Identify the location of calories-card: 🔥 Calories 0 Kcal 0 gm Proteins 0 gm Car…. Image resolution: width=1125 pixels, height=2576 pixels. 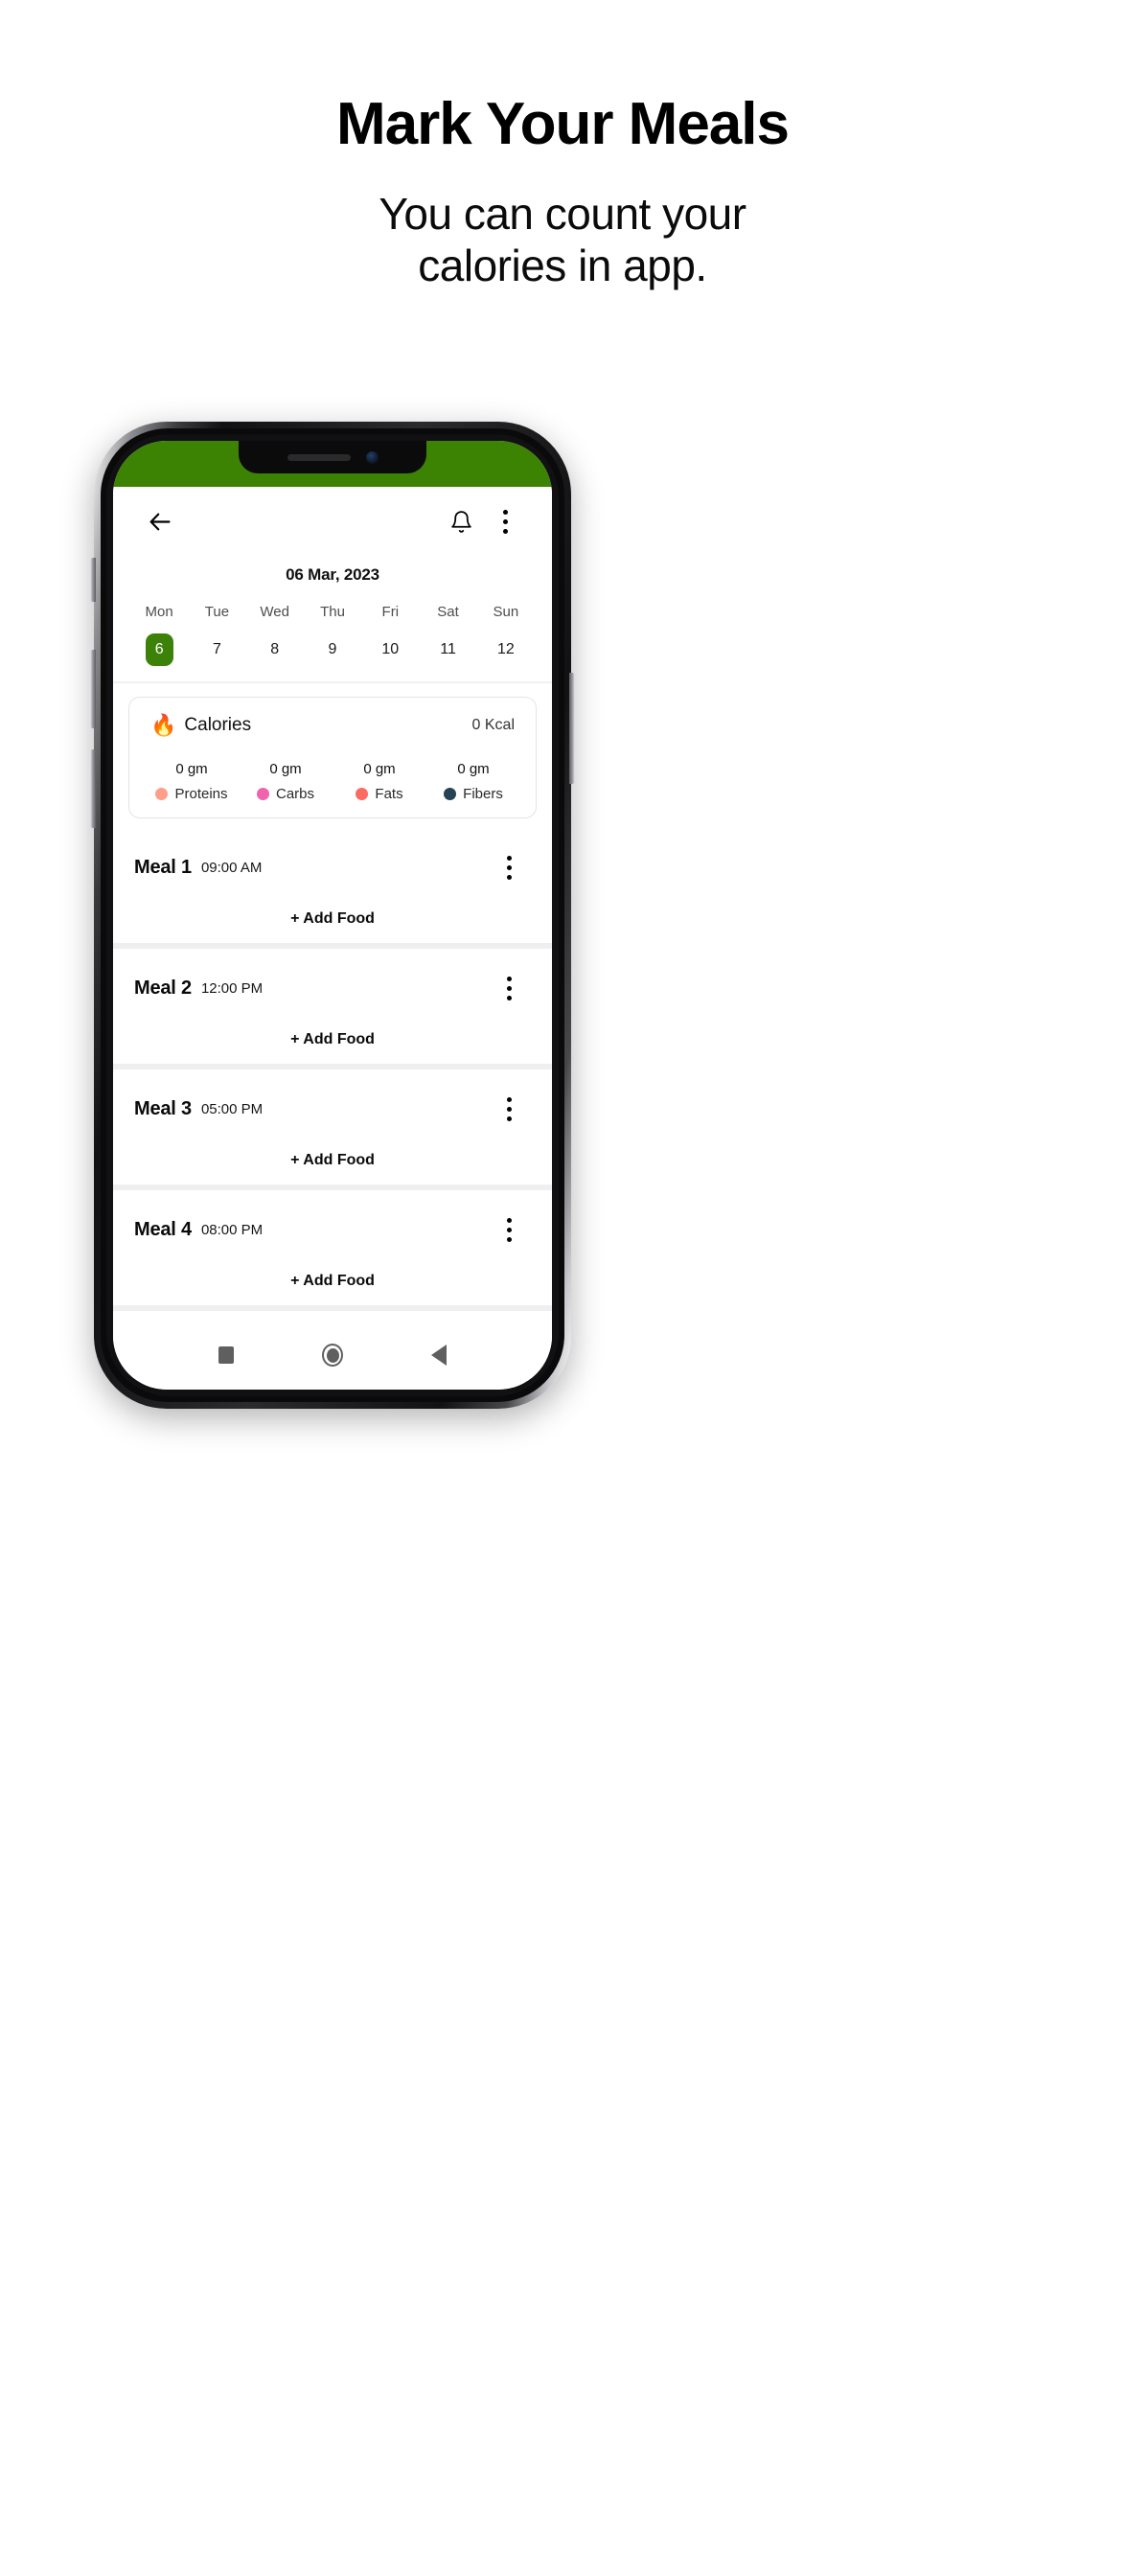
(332, 757).